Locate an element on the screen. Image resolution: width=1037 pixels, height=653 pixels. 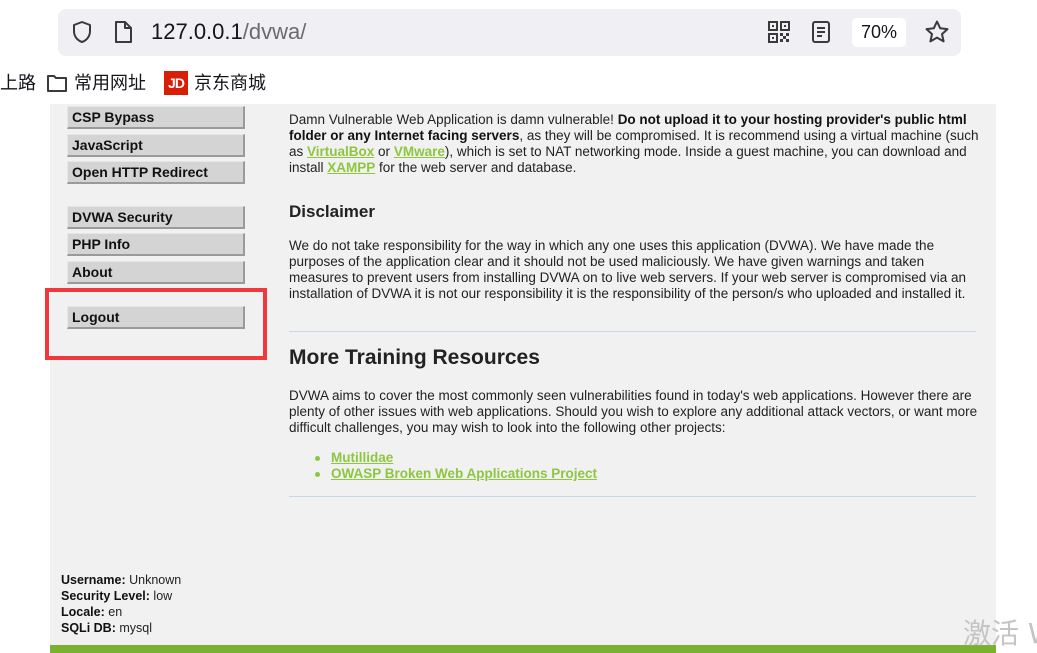
status-label: Username: is located at coordinates (93, 580).